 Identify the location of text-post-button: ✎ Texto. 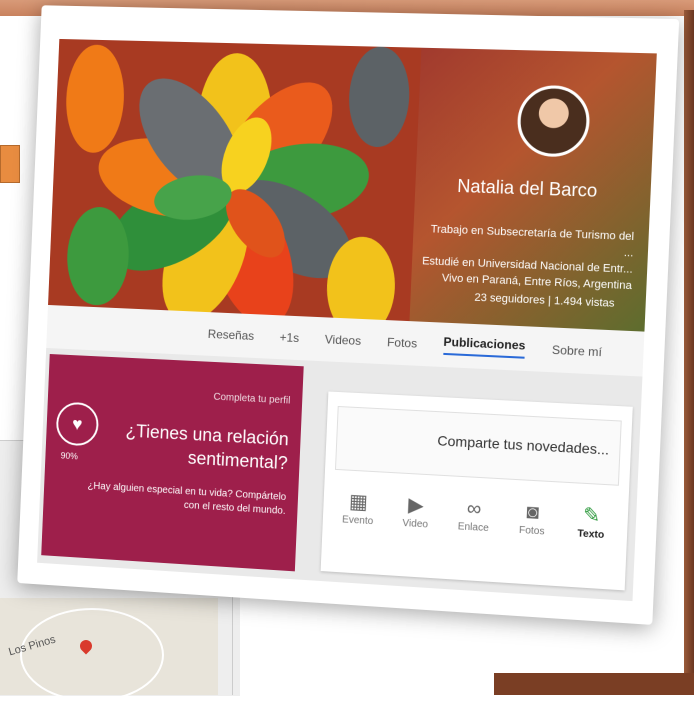
(590, 538).